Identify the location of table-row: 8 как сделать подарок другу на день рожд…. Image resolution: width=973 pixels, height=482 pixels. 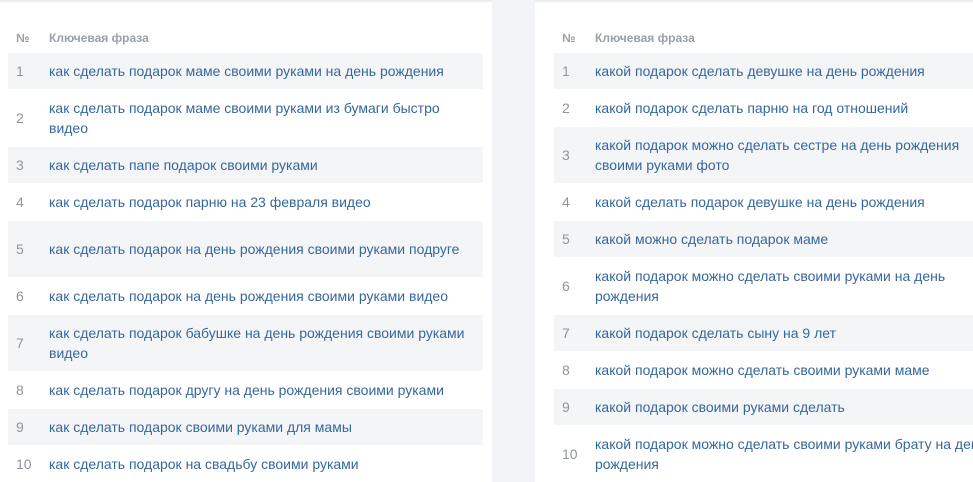
(245, 389).